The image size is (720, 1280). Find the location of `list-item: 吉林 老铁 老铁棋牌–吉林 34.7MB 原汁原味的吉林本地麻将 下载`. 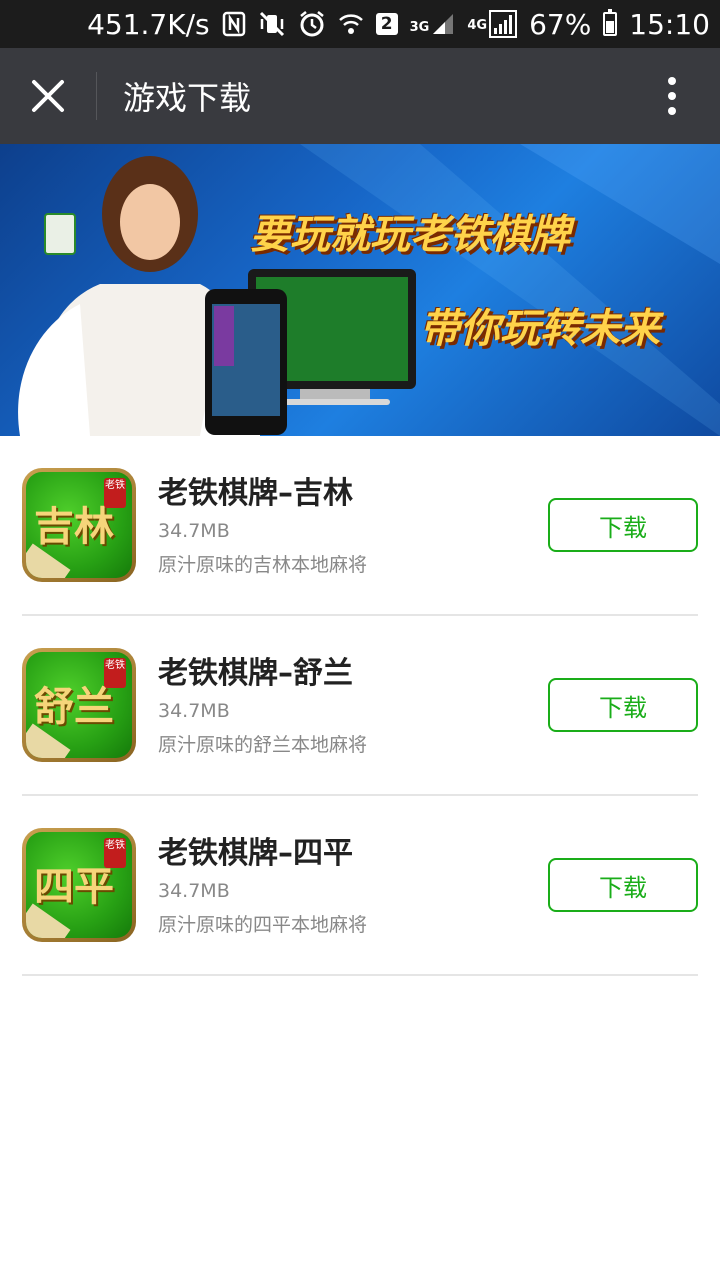

list-item: 吉林 老铁 老铁棋牌–吉林 34.7MB 原汁原味的吉林本地麻将 下载 is located at coordinates (360, 526).